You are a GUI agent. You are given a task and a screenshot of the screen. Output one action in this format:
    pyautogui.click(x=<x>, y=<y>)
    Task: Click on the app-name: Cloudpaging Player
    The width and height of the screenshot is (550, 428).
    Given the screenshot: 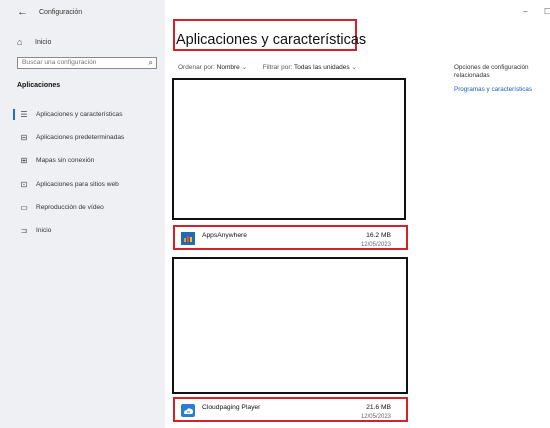 What is the action you would take?
    pyautogui.click(x=231, y=407)
    